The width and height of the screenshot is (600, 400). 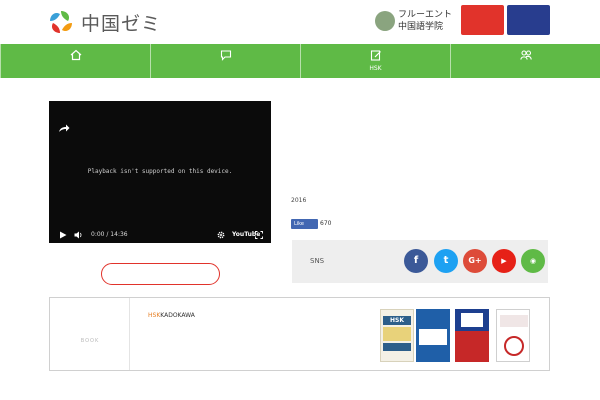 What do you see at coordinates (525, 61) in the screenshot?
I see `nav-item-people` at bounding box center [525, 61].